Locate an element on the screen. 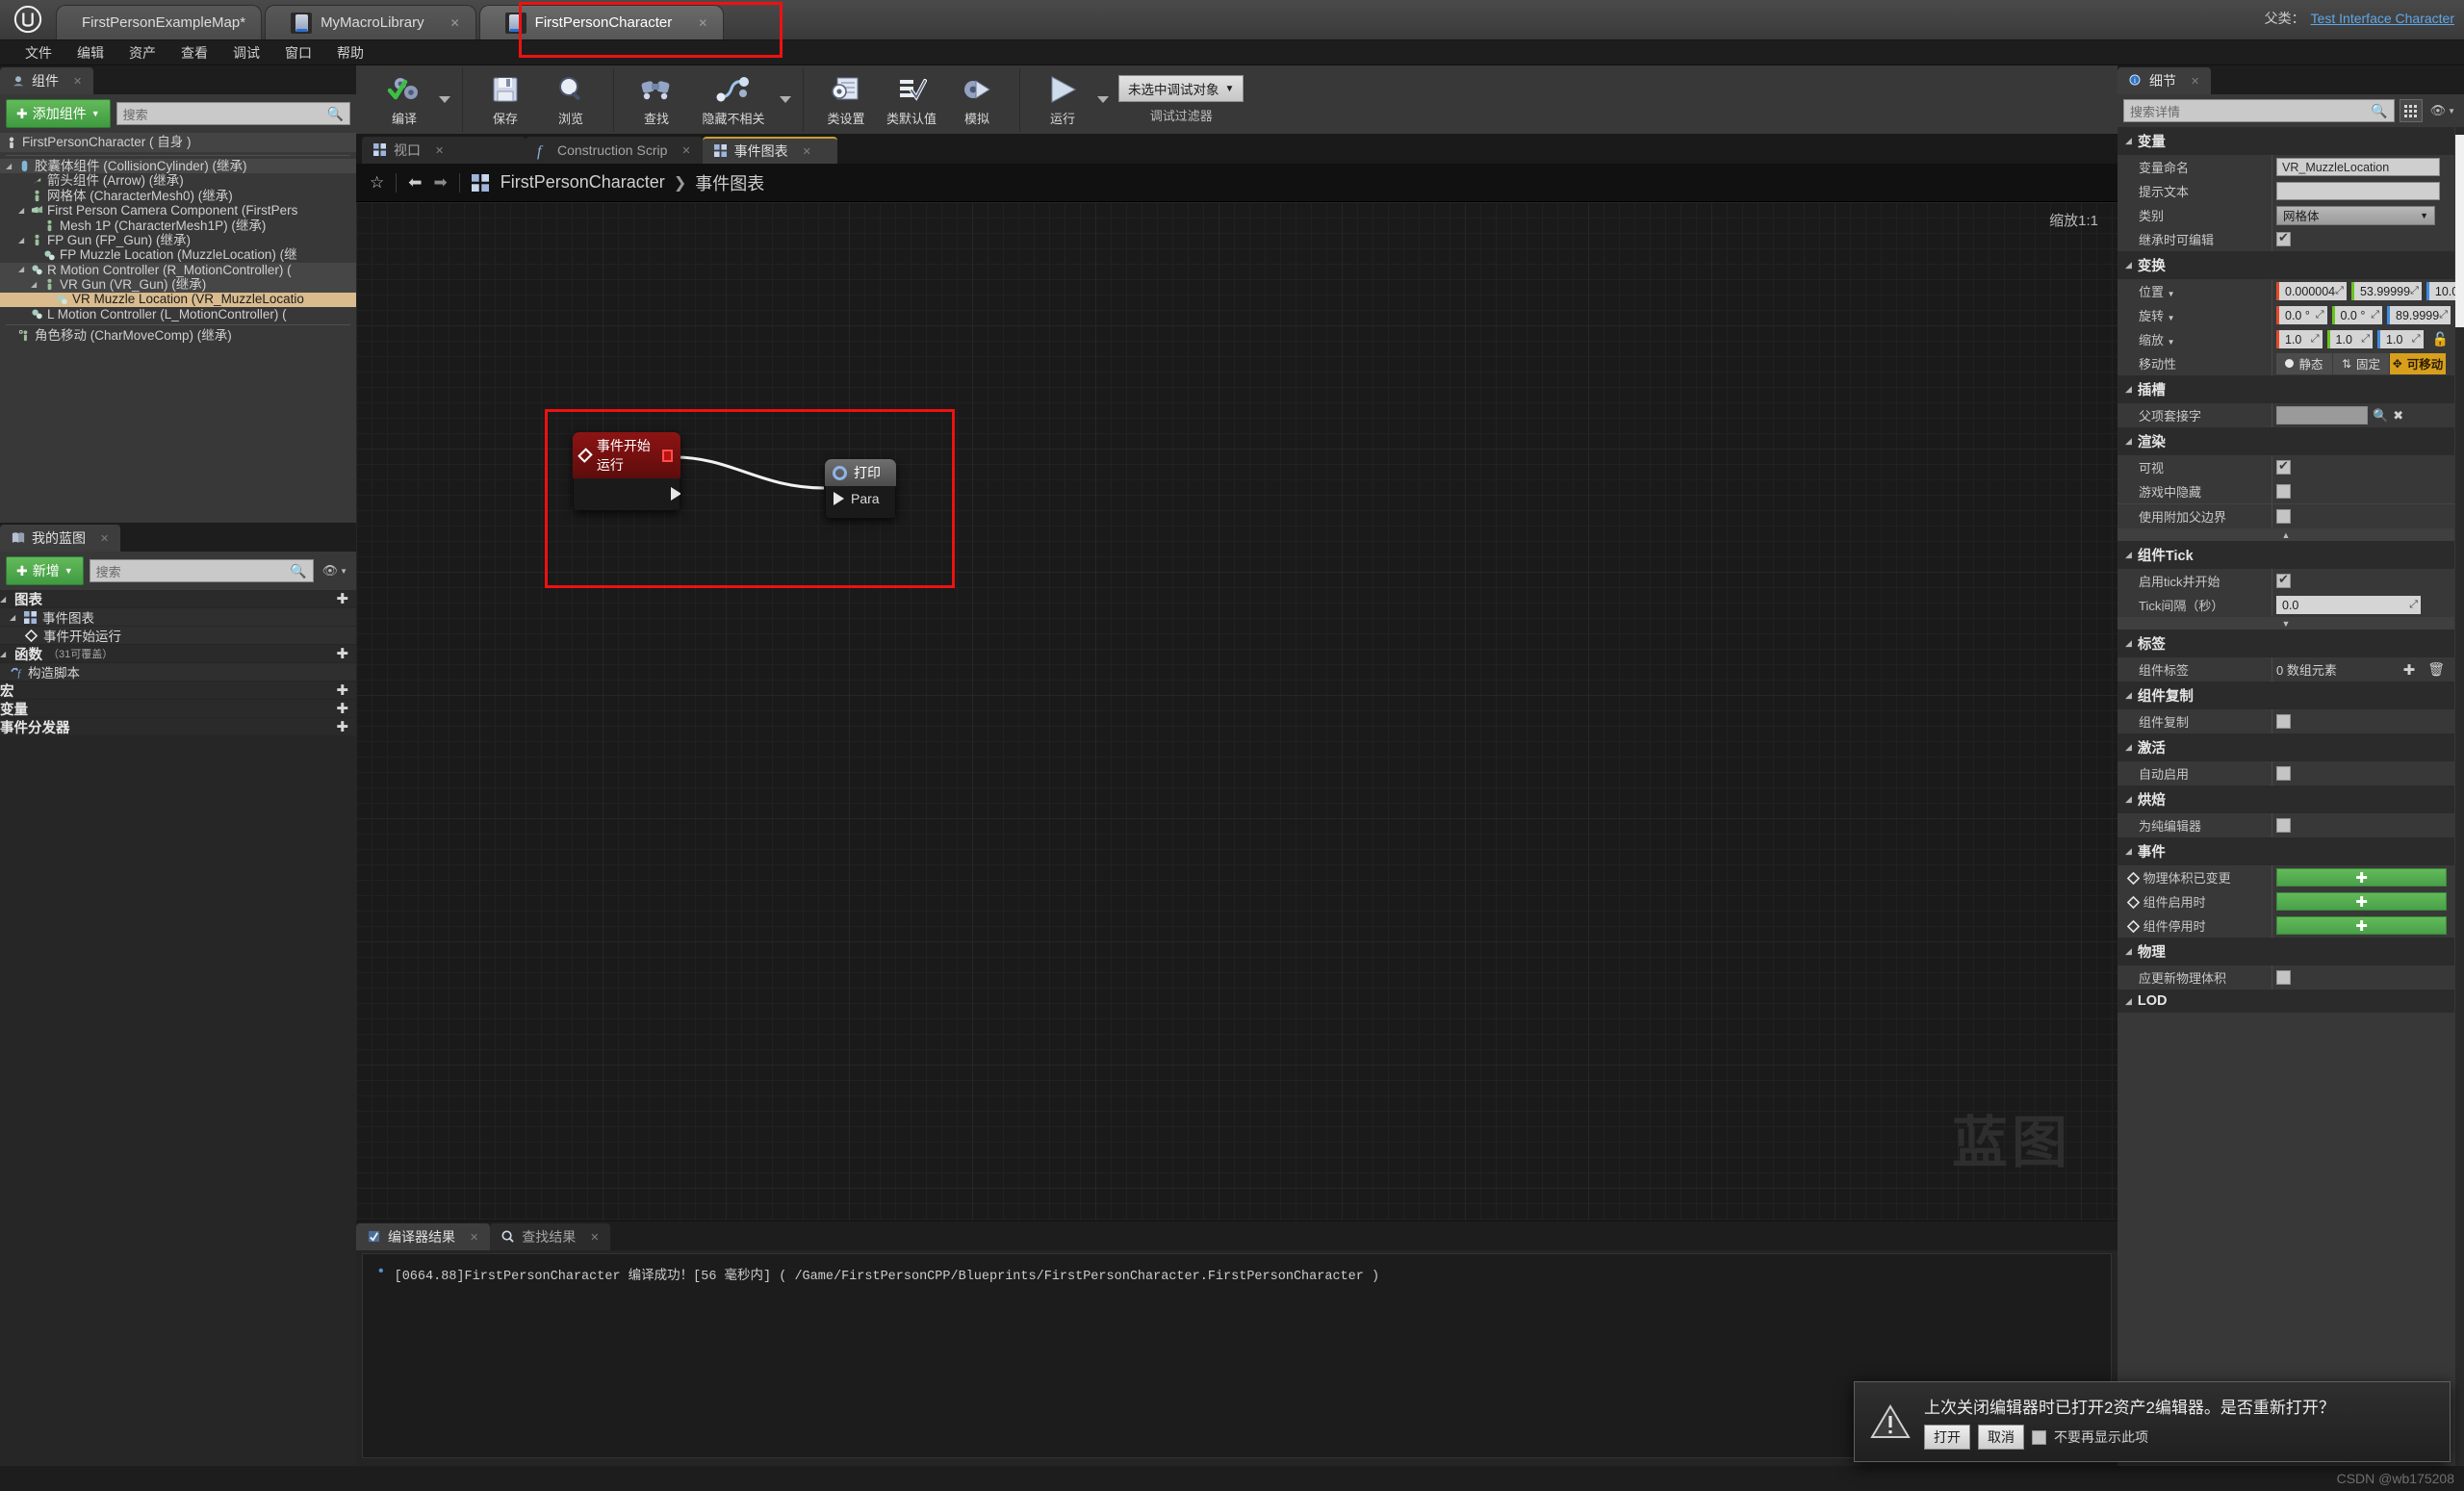 This screenshot has height=1491, width=2464. tab-event-graph: 事件图表 ✕ is located at coordinates (769, 150).